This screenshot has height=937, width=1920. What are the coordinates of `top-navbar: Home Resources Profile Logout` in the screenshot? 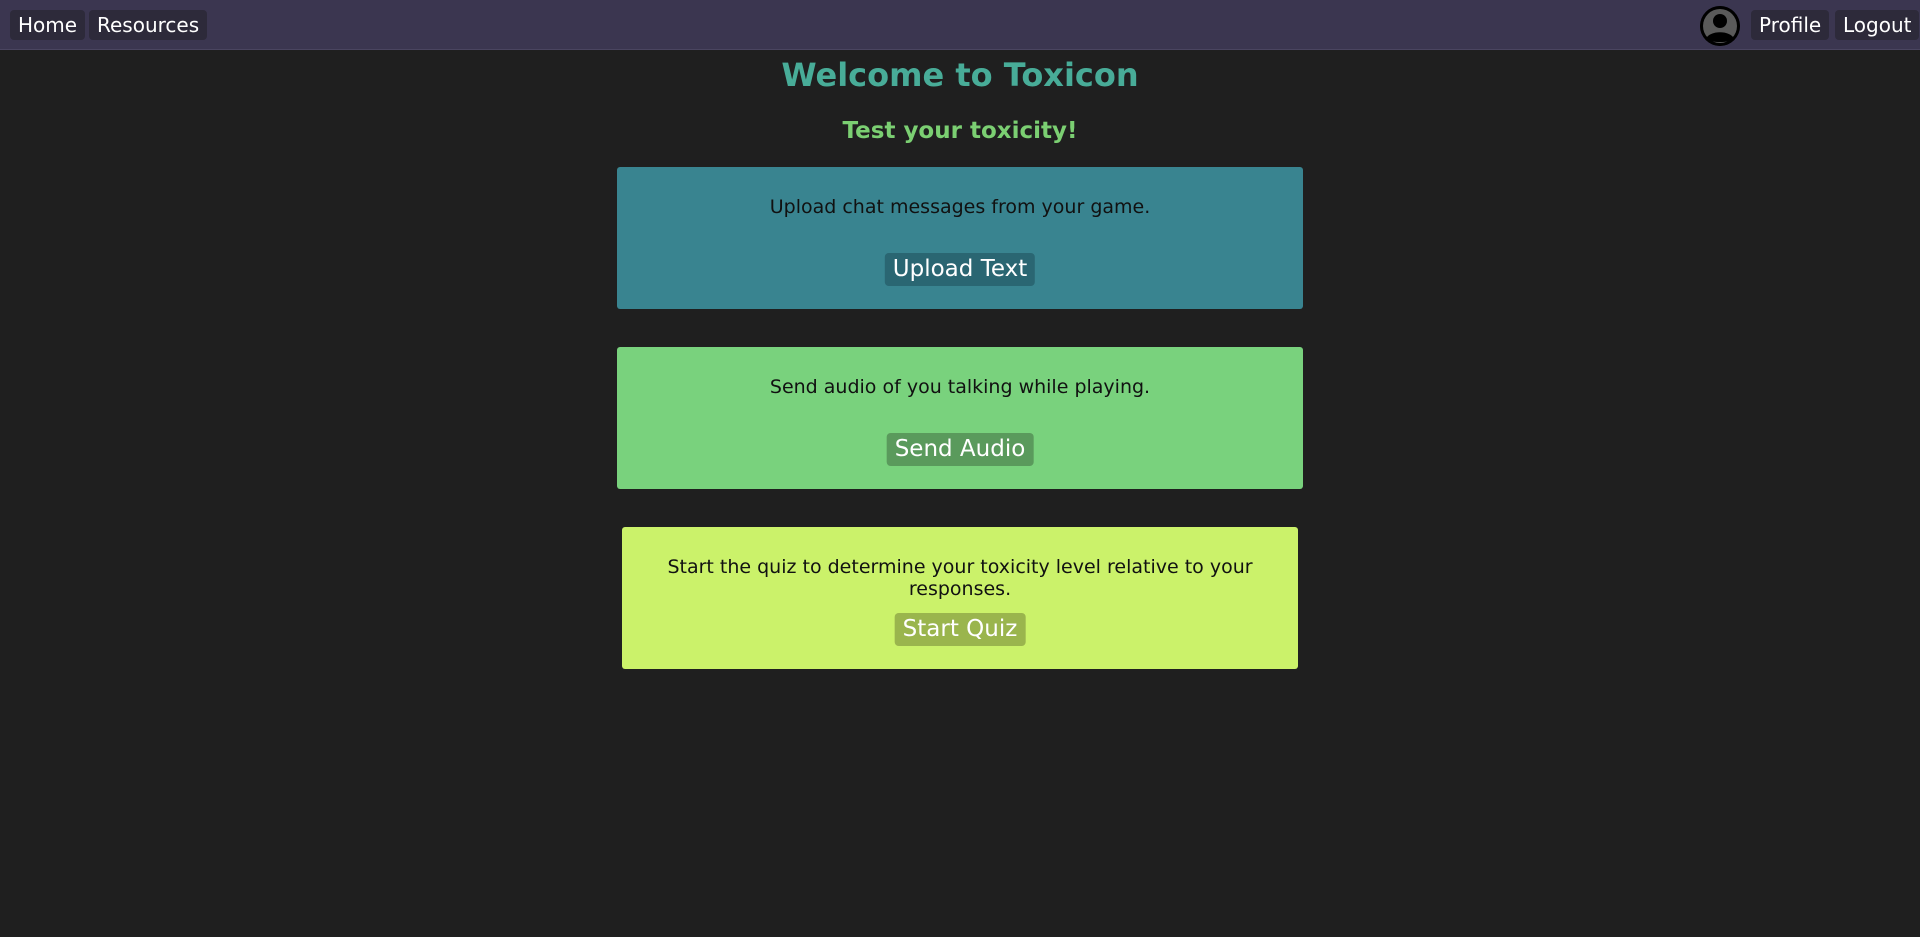 It's located at (960, 25).